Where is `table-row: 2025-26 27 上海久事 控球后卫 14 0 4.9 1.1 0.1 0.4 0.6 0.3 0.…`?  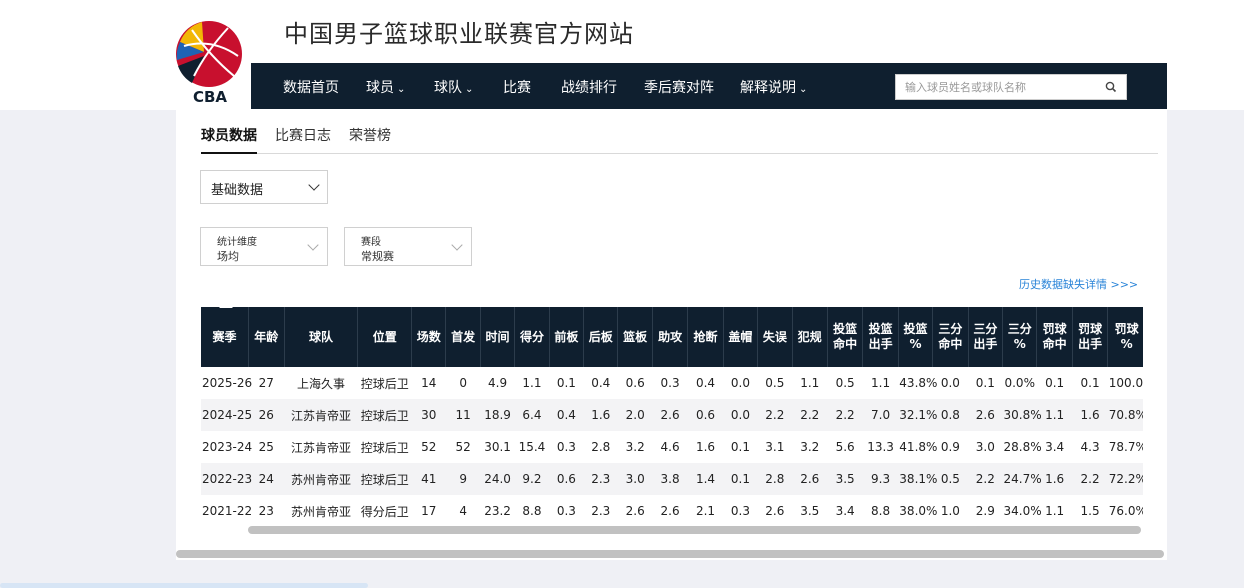 table-row: 2025-26 27 上海久事 控球后卫 14 0 4.9 1.1 0.1 0.4 0.6 0.3 0.… is located at coordinates (672, 383).